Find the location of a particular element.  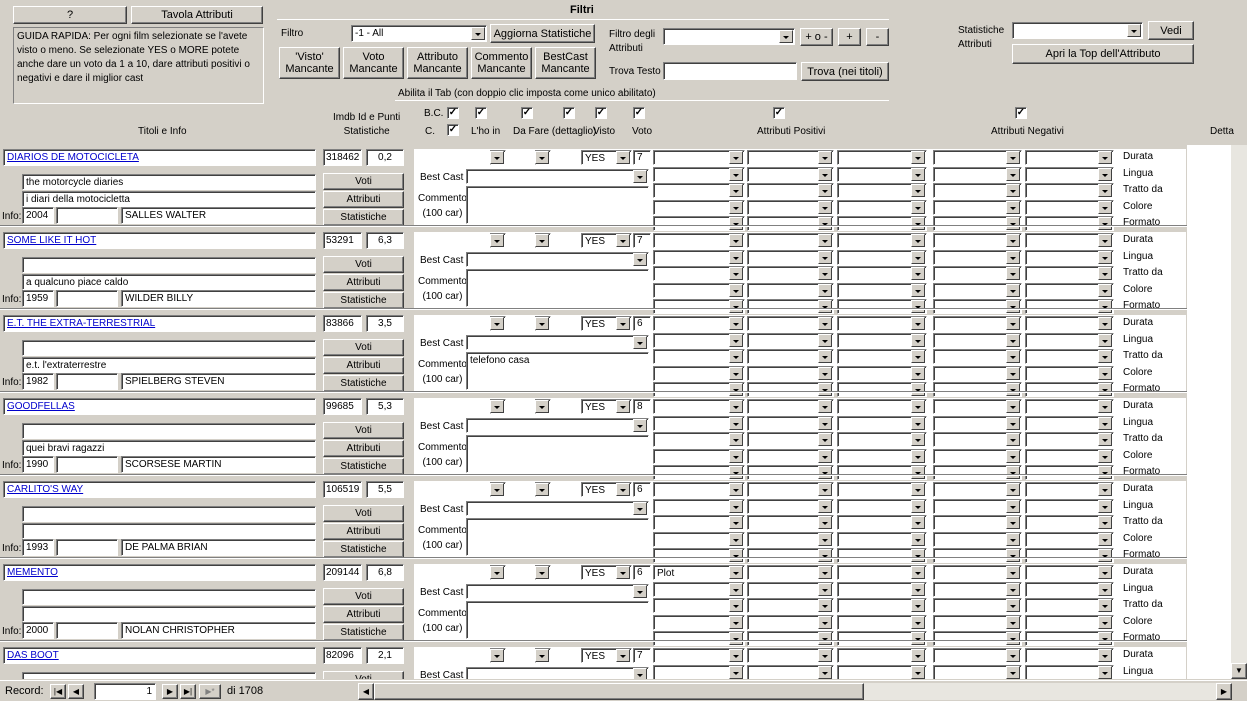

director-field: DE PALMA BRIAN is located at coordinates (218, 547).